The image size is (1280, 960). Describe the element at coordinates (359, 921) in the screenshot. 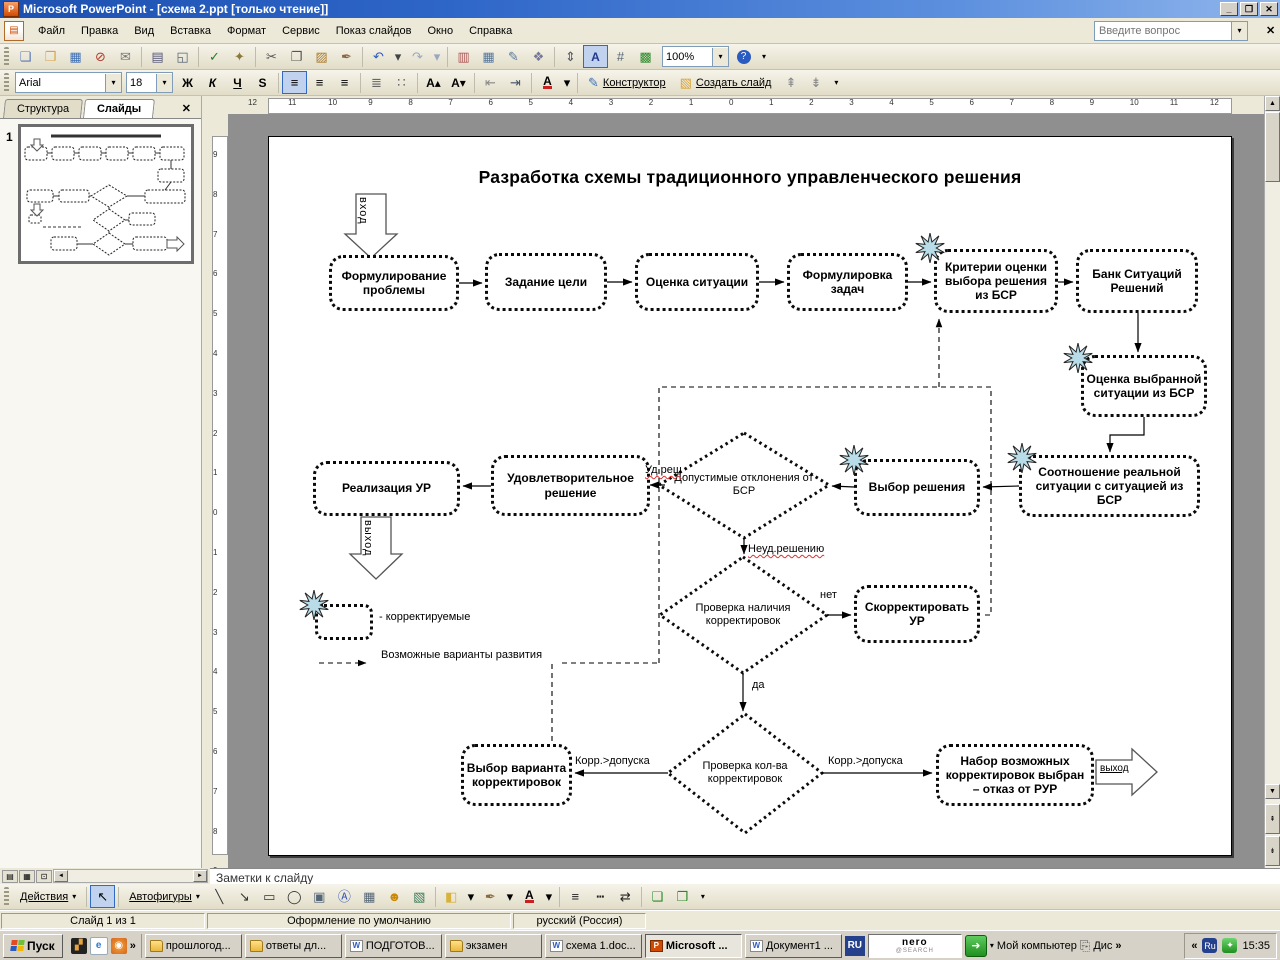

I see `status-design-info: Оформление по умолчанию` at that location.